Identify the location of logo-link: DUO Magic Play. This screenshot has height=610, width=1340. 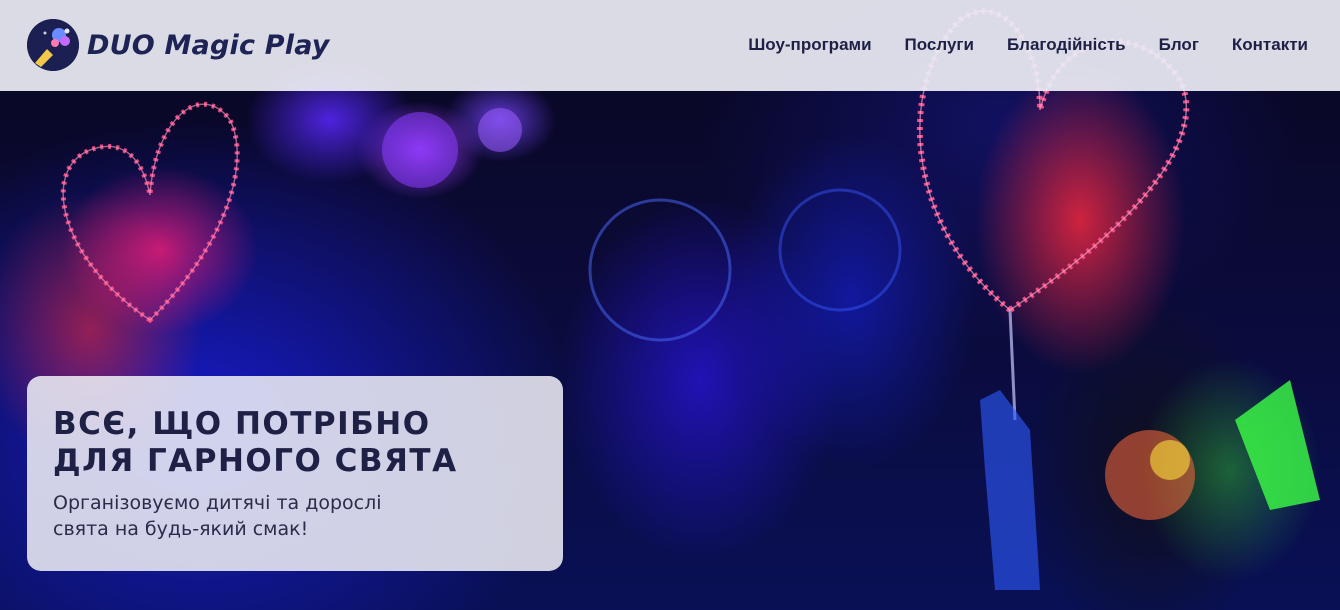
(178, 45).